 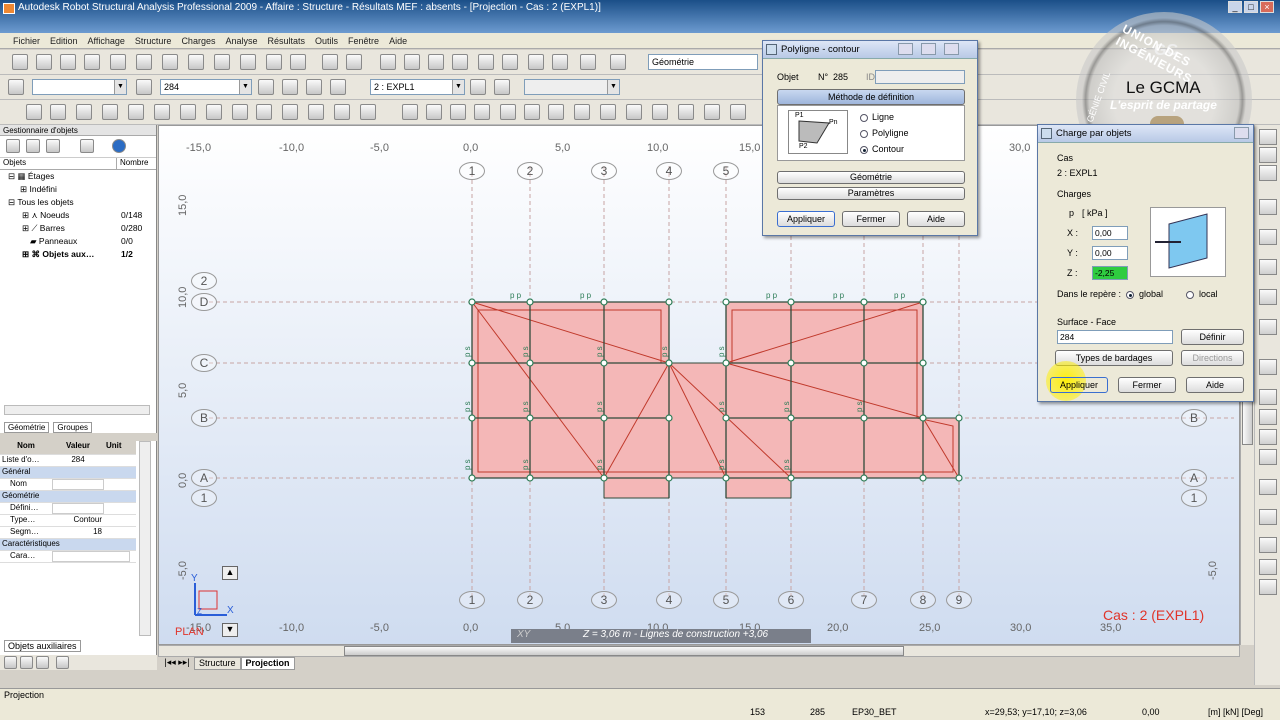 I want to click on prop-group: Général, so click(x=68, y=473).